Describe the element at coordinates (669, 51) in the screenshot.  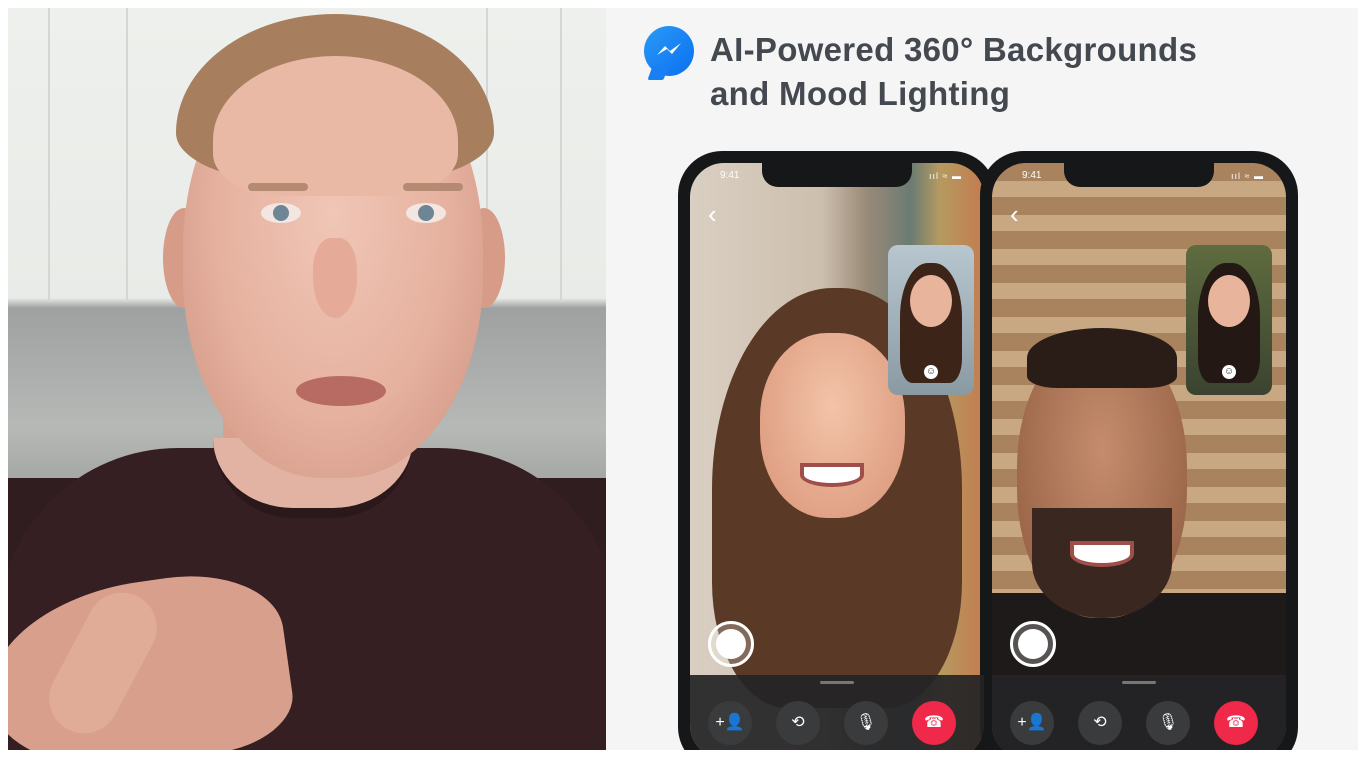
I see `messenger-icon` at that location.